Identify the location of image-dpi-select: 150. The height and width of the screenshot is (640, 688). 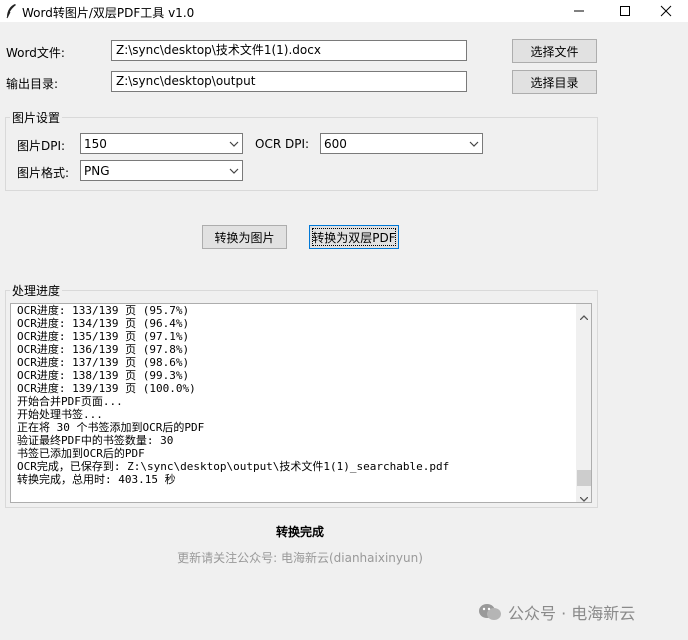
(161, 143).